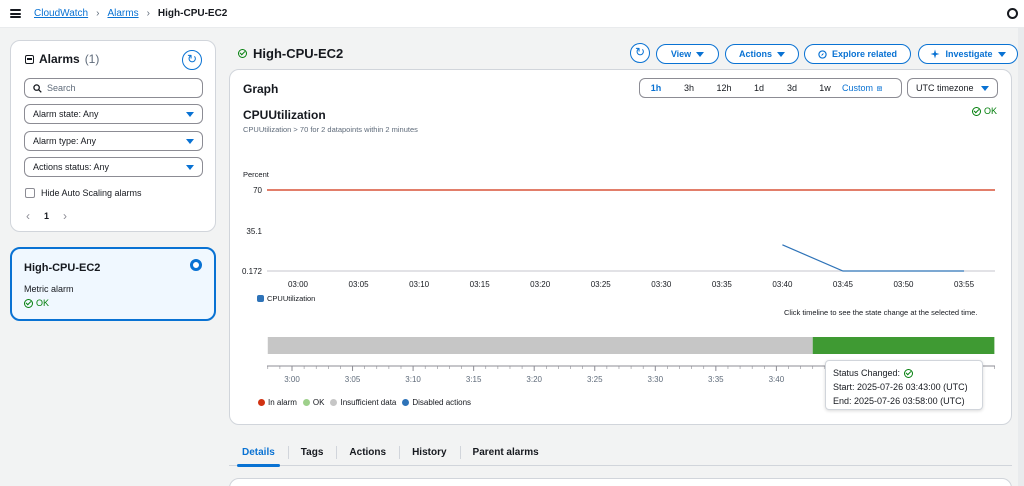 This screenshot has height=486, width=1024. I want to click on tooltip-title-row: Status Changed:, so click(904, 373).